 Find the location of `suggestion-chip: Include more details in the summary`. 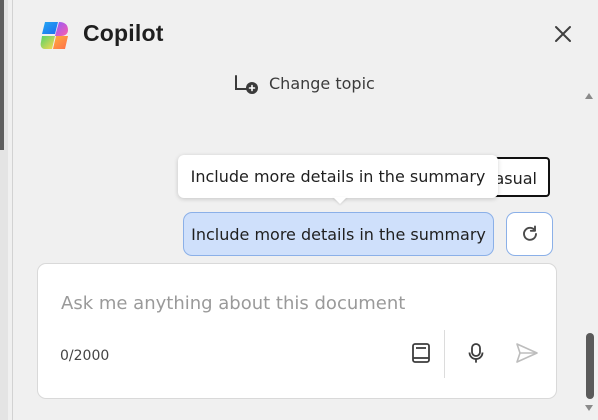

suggestion-chip: Include more details in the summary is located at coordinates (338, 234).